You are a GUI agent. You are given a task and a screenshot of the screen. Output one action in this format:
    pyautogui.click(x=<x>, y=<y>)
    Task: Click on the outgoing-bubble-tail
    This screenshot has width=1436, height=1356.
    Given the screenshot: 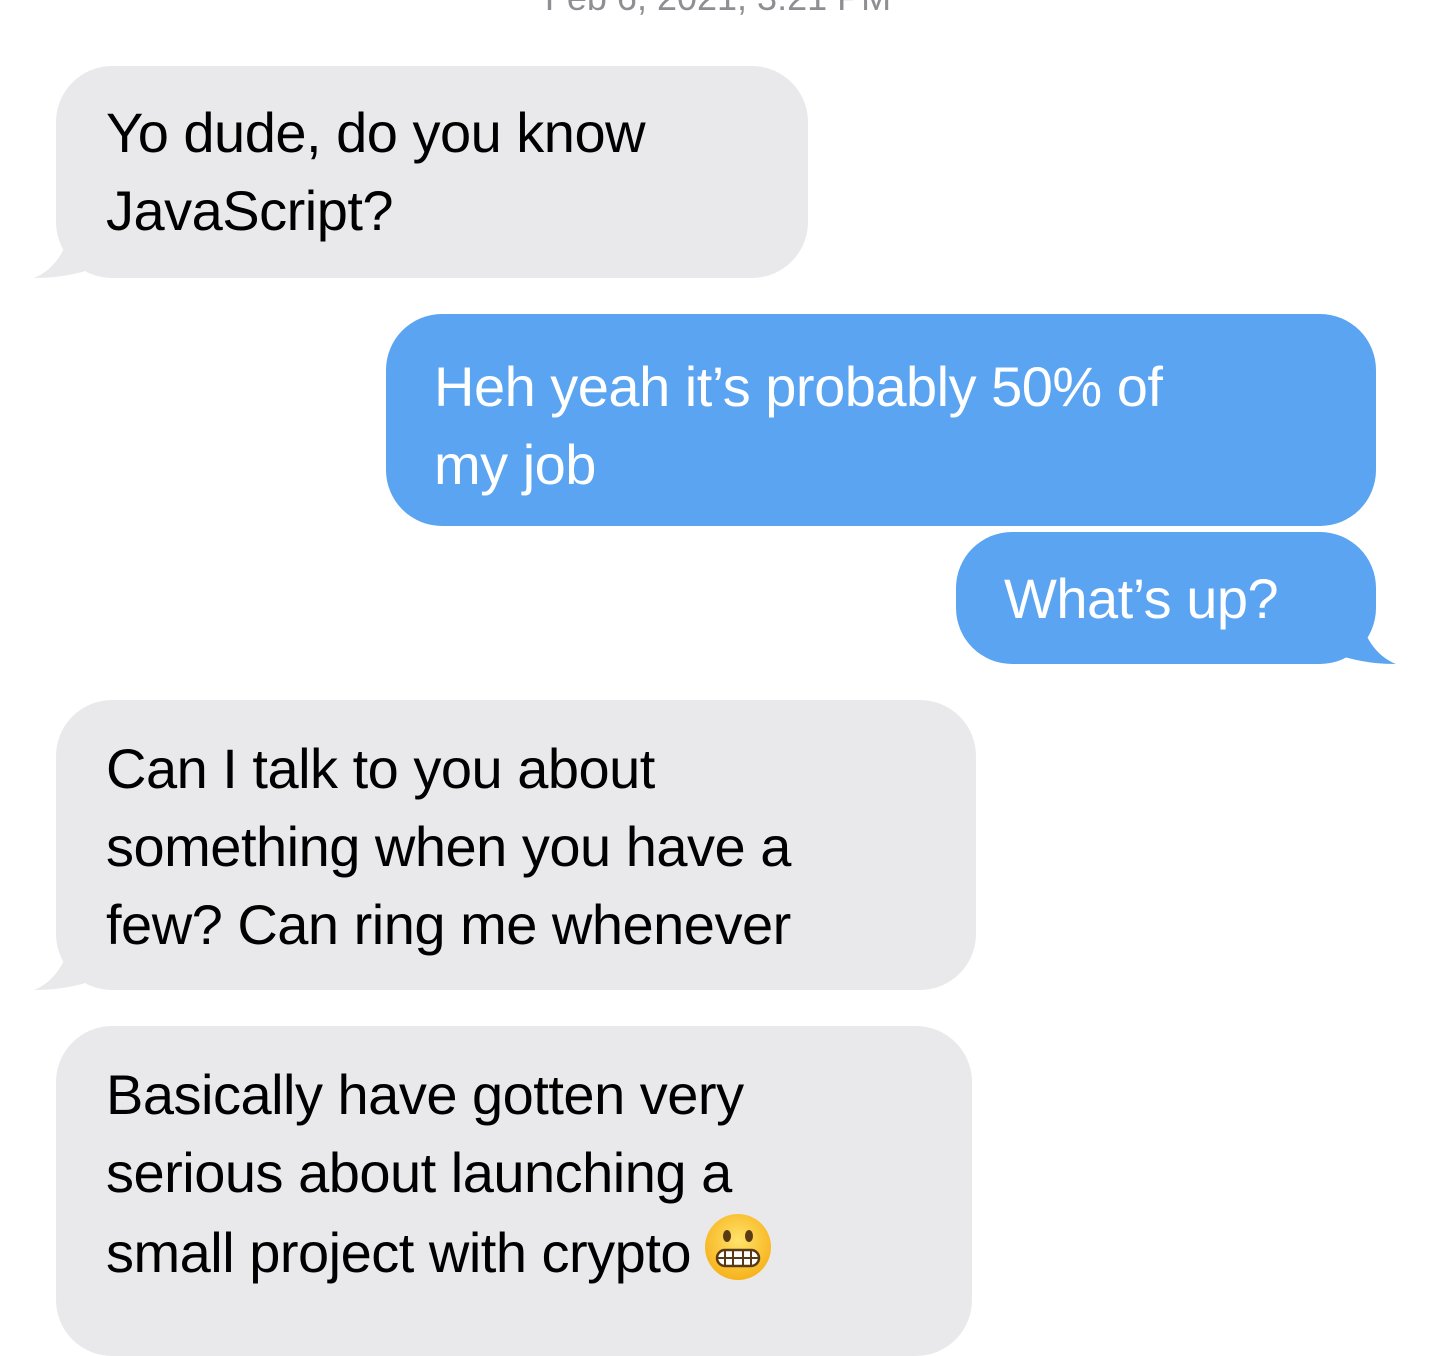 What is the action you would take?
    pyautogui.click(x=1361, y=629)
    